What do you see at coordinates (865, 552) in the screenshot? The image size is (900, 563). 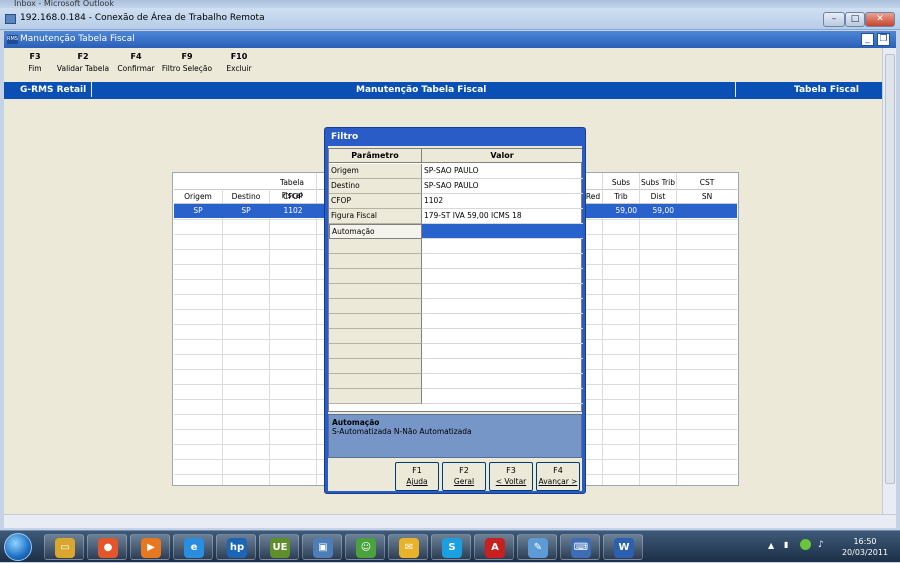 I see `clock-date: 20/03/2011` at bounding box center [865, 552].